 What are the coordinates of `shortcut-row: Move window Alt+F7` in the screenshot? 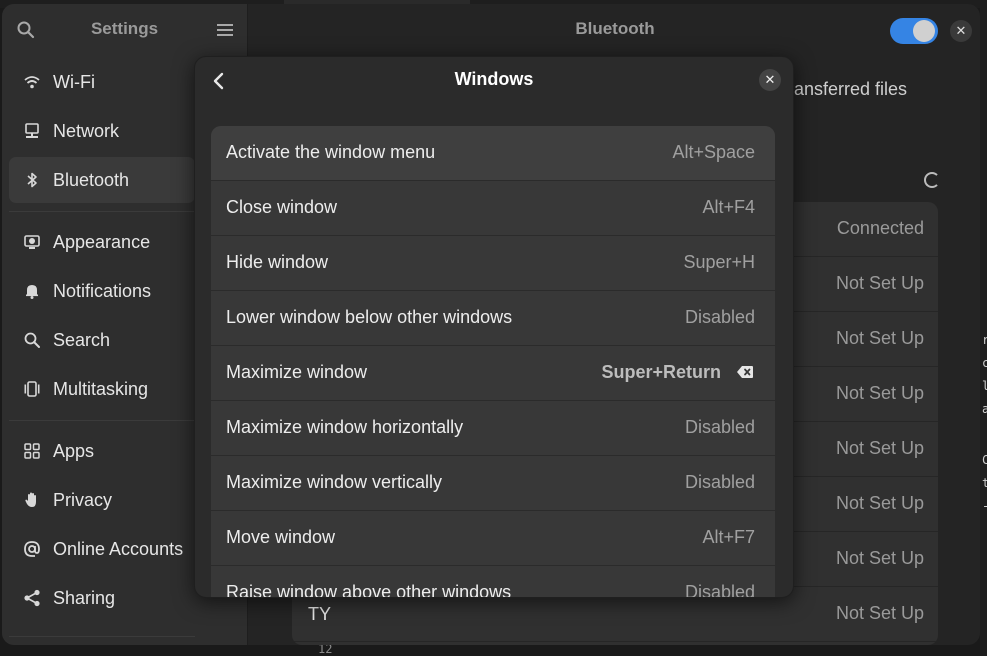 It's located at (493, 538).